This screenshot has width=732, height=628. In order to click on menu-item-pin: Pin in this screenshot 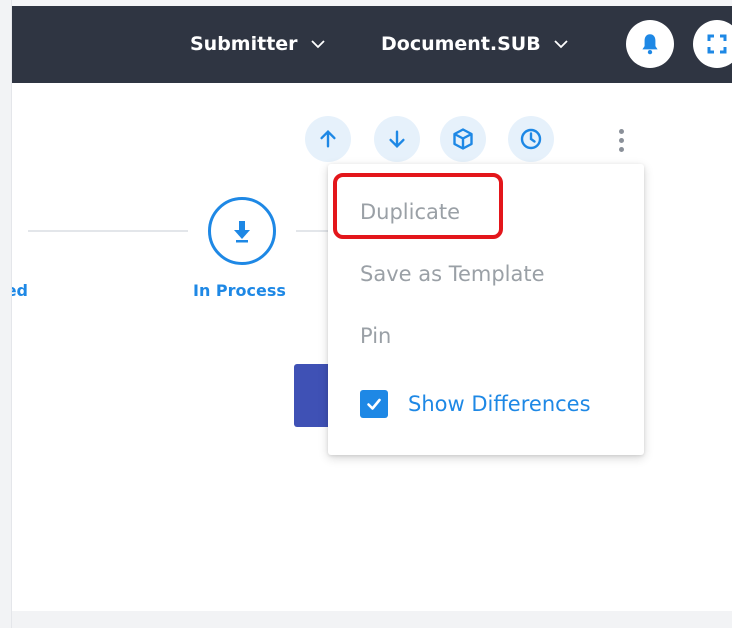, I will do `click(375, 336)`.